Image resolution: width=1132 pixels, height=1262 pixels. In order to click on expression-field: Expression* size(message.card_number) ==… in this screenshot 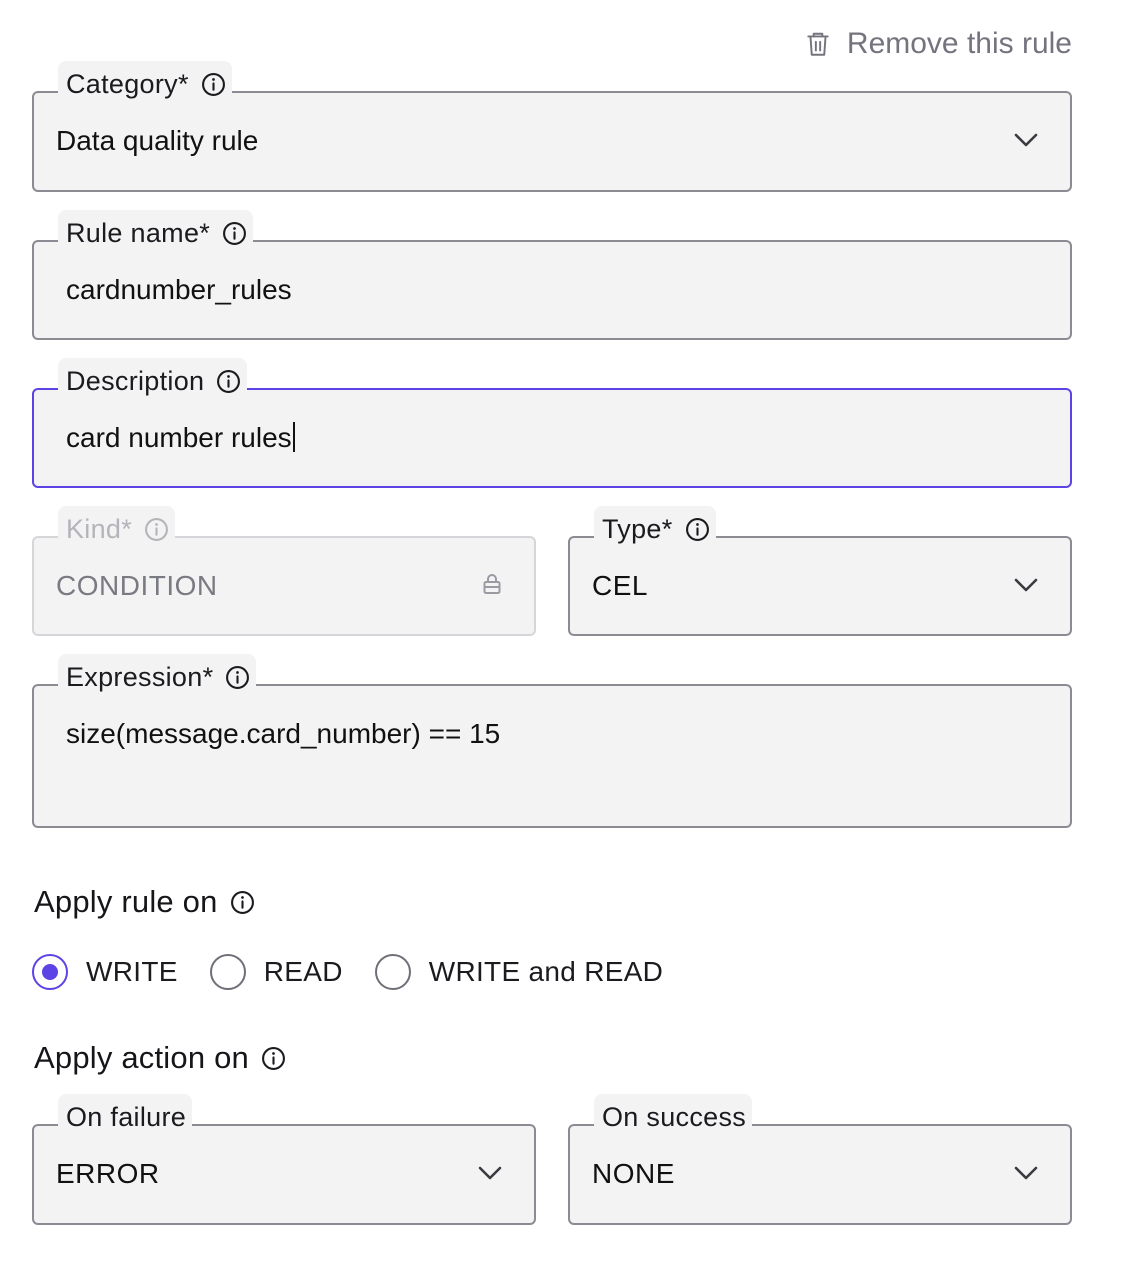, I will do `click(552, 741)`.